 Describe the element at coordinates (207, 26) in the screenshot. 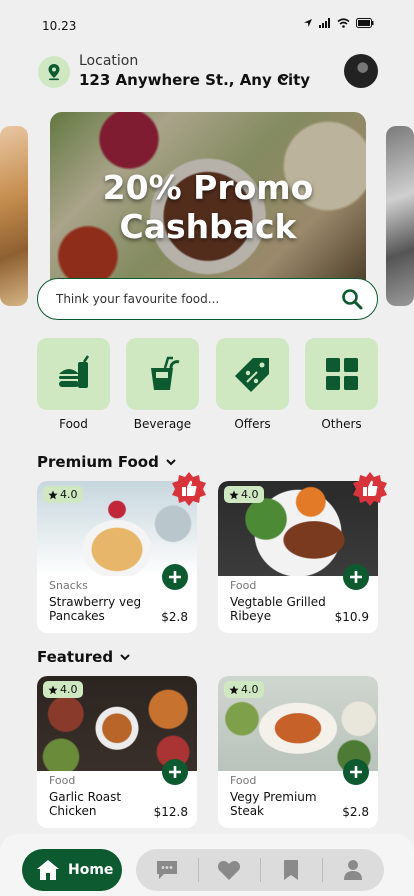

I see `status-bar: 10.23` at that location.